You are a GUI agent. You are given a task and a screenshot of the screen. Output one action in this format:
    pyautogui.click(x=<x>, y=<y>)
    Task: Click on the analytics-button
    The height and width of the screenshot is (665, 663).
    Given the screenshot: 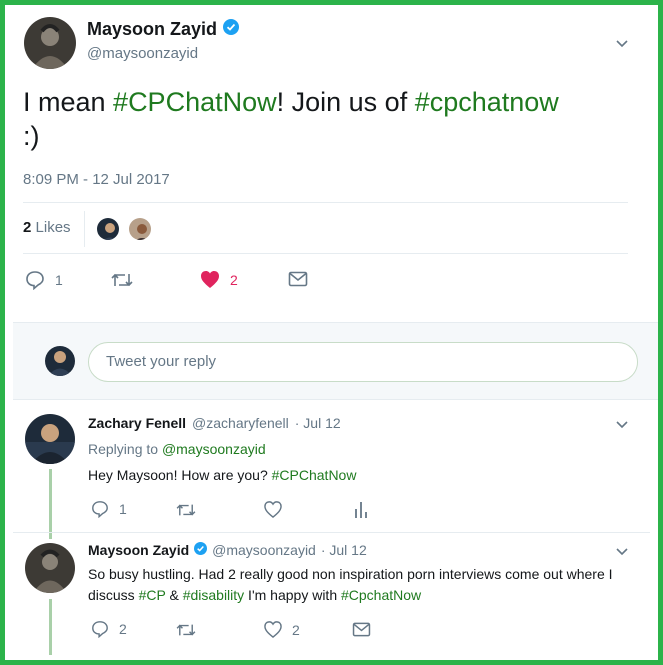 What is the action you would take?
    pyautogui.click(x=361, y=509)
    